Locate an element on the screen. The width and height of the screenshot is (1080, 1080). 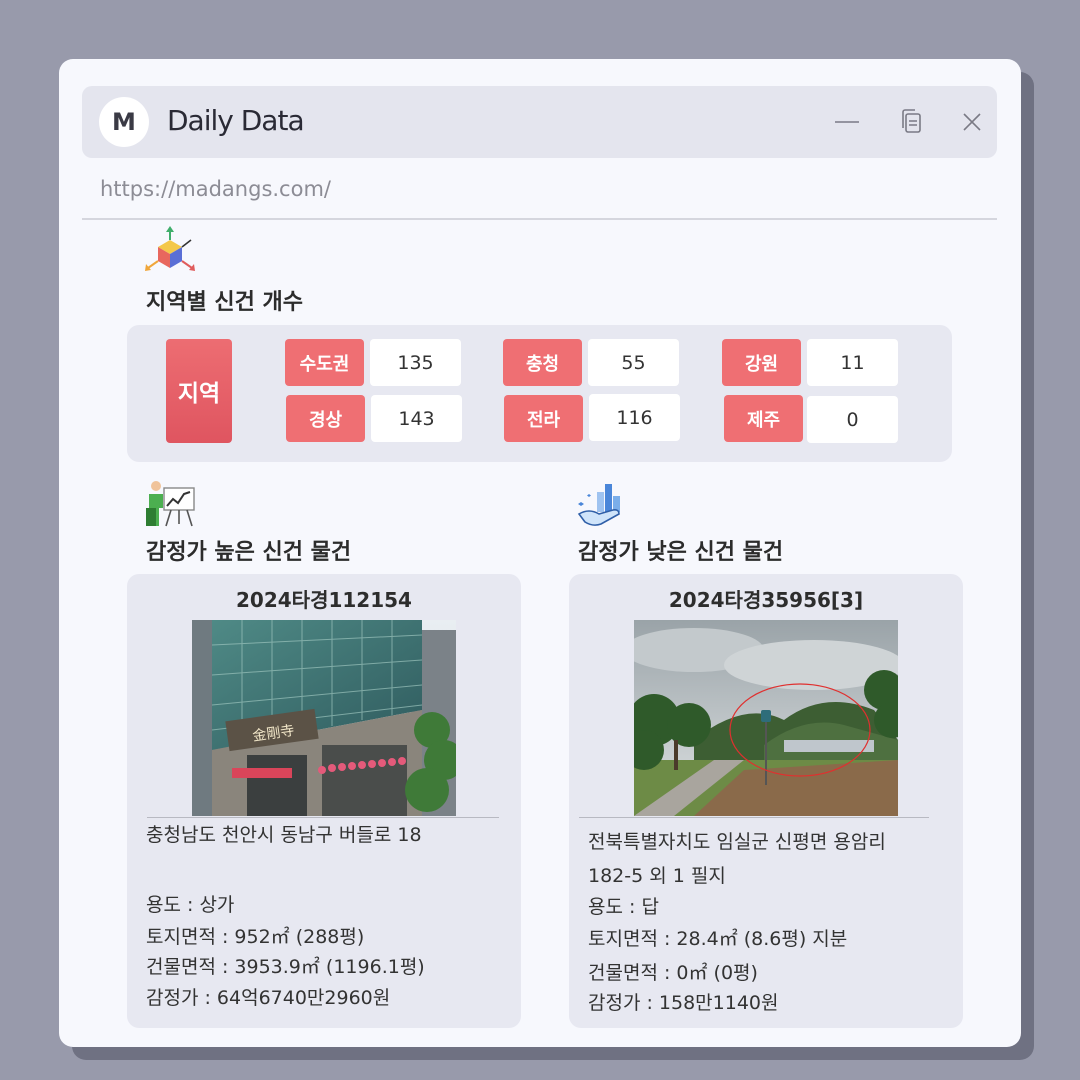
high-appraisal-value: 감정가 : 64억6740만2960원 is located at coordinates (268, 998).